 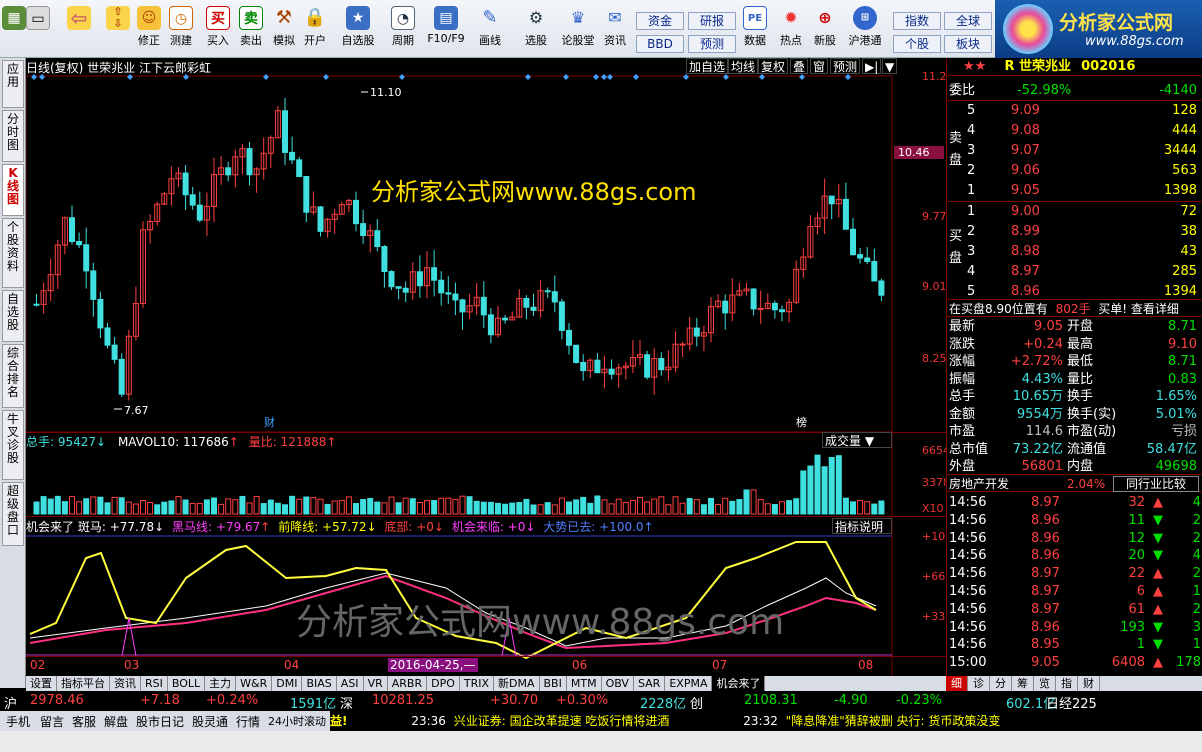 What do you see at coordinates (319, 683) in the screenshot?
I see `indicator-tab: BIAS` at bounding box center [319, 683].